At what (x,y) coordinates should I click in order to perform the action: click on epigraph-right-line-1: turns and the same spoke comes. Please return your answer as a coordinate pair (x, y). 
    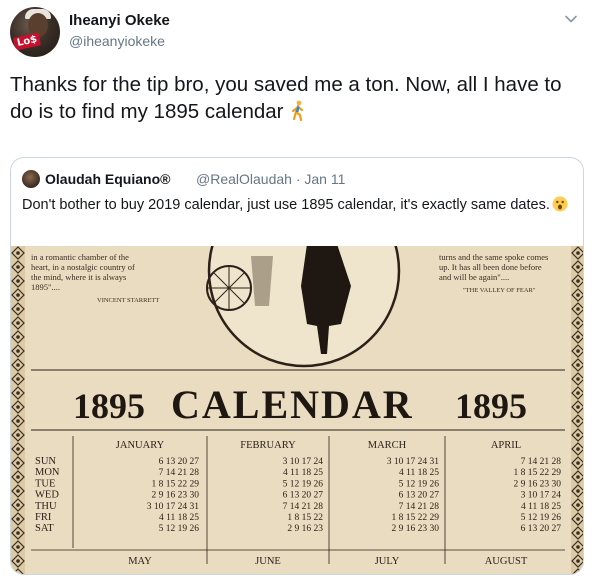
    Looking at the image, I should click on (493, 257).